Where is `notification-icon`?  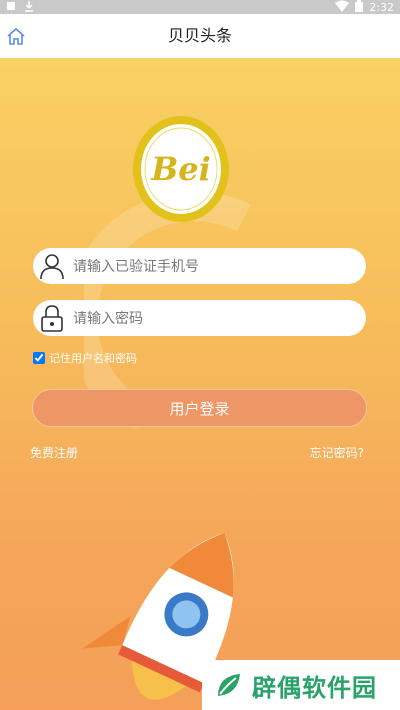
notification-icon is located at coordinates (11, 7).